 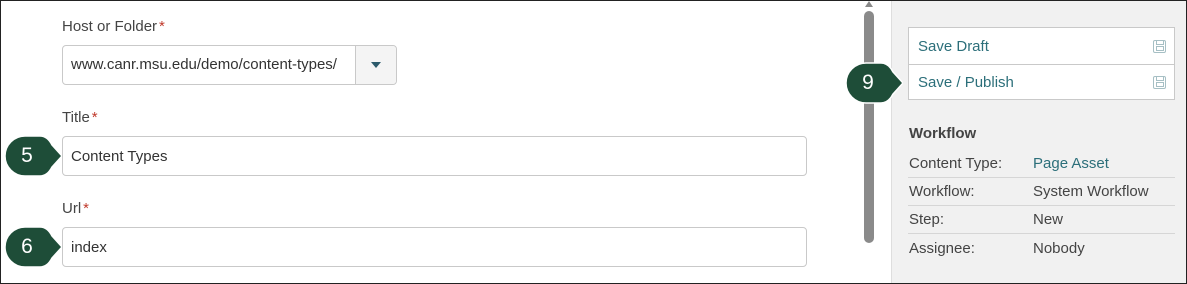 I want to click on workflow-row-workflow: Workflow: System Workflow, so click(x=1041, y=192).